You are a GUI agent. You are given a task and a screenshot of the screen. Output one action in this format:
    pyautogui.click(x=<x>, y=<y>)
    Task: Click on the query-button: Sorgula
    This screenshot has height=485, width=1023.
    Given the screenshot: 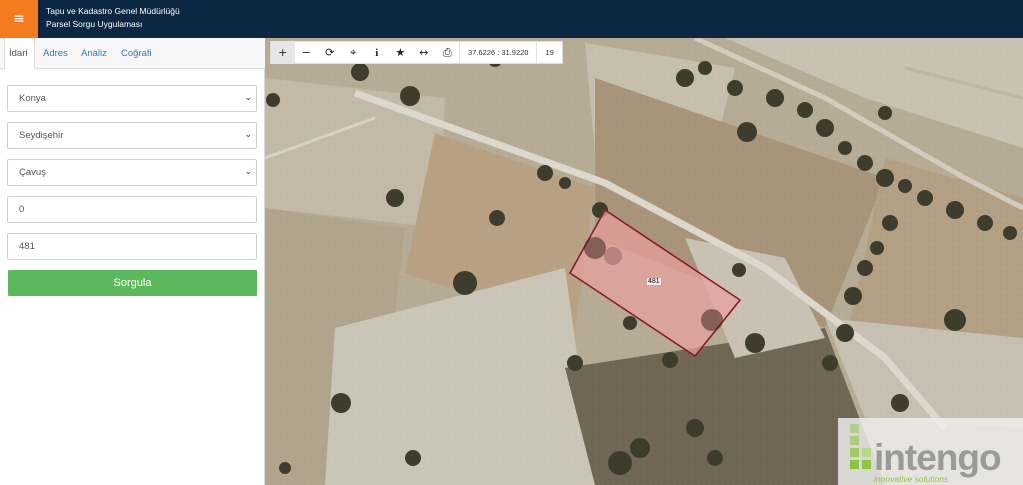 What is the action you would take?
    pyautogui.click(x=132, y=283)
    